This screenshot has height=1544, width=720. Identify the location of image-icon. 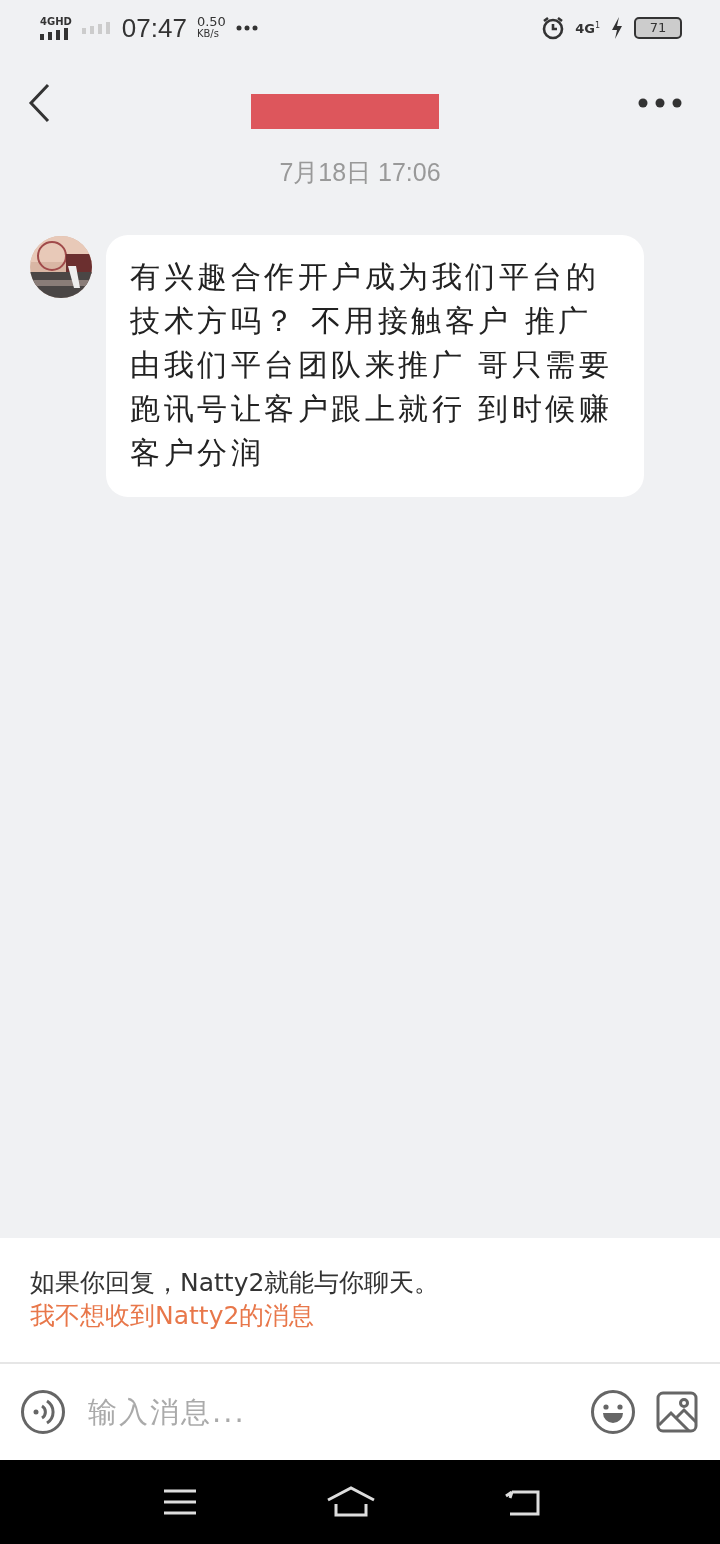
(677, 1412).